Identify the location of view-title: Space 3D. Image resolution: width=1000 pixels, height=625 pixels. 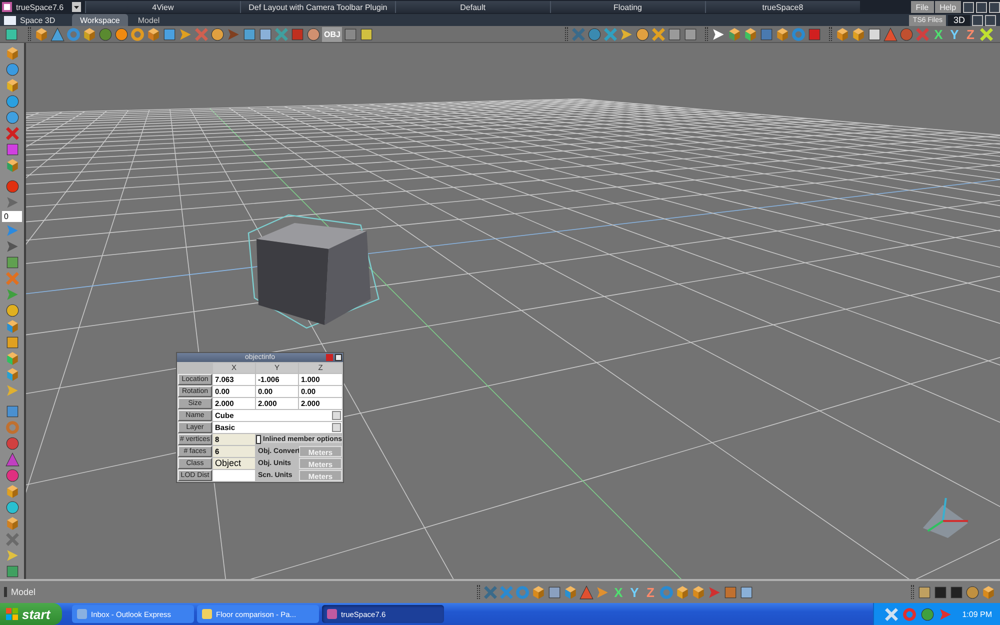
(37, 20).